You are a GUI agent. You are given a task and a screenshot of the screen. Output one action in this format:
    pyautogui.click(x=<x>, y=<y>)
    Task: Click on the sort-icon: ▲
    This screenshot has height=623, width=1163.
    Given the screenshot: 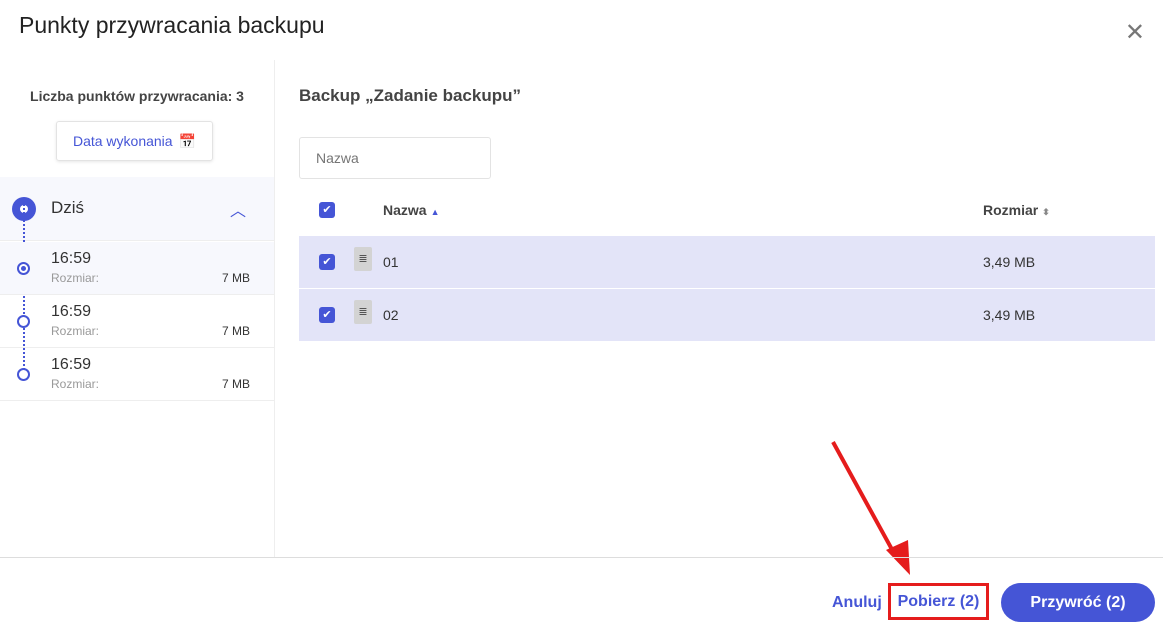 What is the action you would take?
    pyautogui.click(x=435, y=212)
    